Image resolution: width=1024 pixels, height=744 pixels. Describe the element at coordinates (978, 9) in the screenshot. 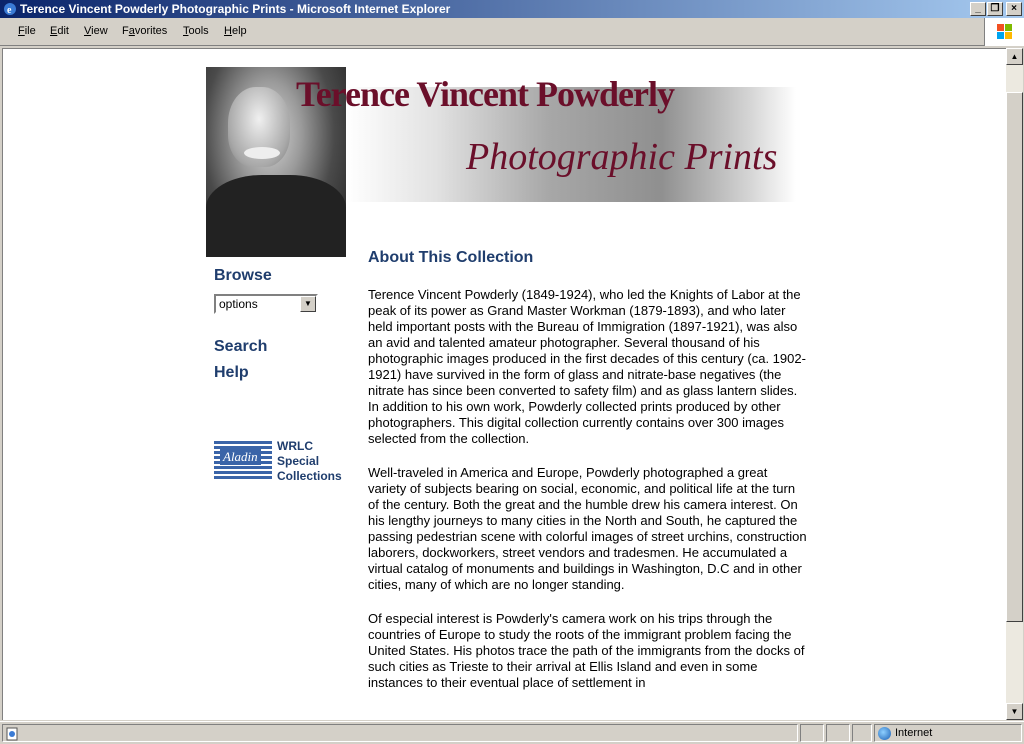

I see `minimize-button: _` at that location.